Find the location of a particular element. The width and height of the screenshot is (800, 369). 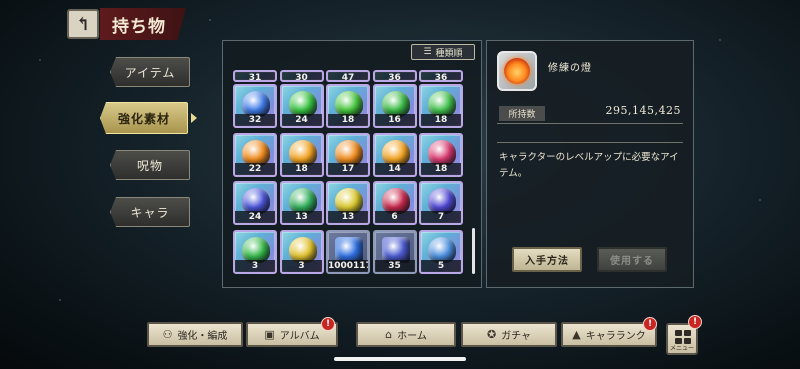

tab-characters: キャラ is located at coordinates (150, 212).